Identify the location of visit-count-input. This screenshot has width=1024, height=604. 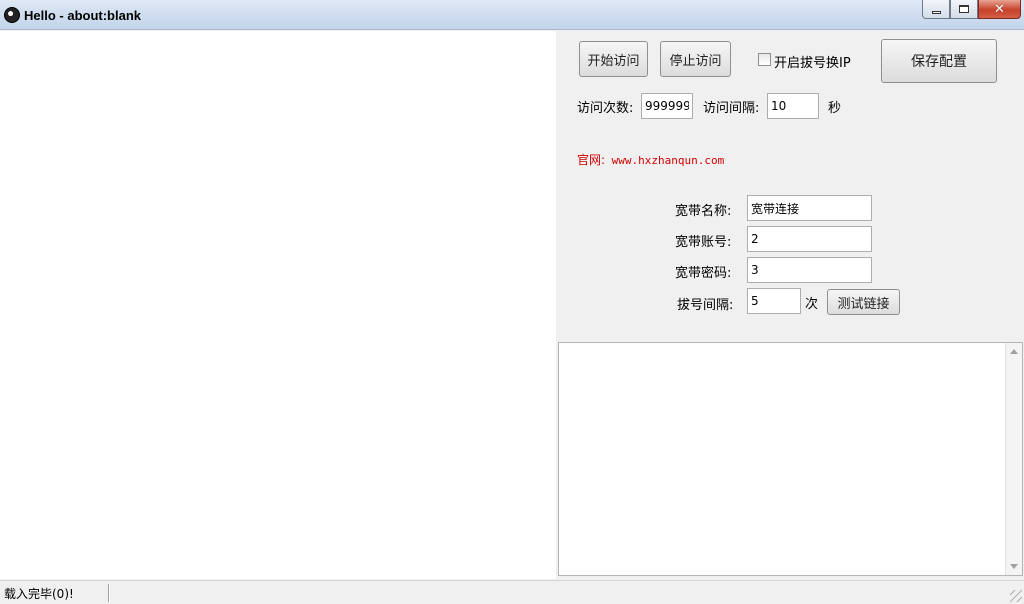
(667, 106).